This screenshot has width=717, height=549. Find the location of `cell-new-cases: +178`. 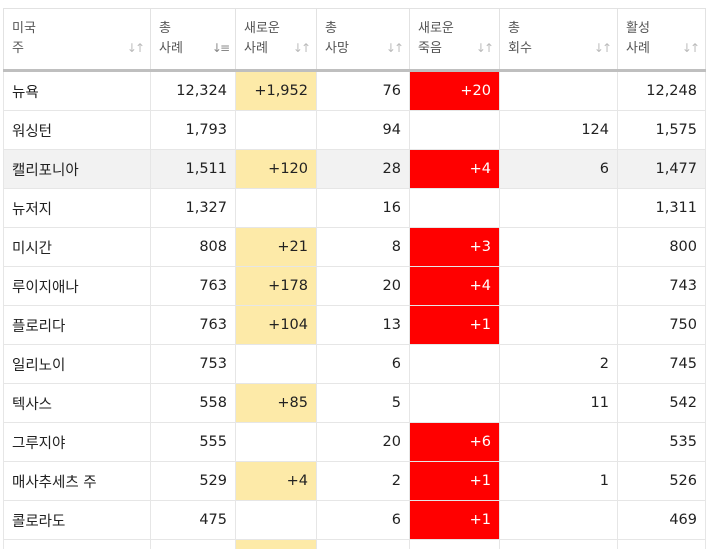

cell-new-cases: +178 is located at coordinates (276, 286).